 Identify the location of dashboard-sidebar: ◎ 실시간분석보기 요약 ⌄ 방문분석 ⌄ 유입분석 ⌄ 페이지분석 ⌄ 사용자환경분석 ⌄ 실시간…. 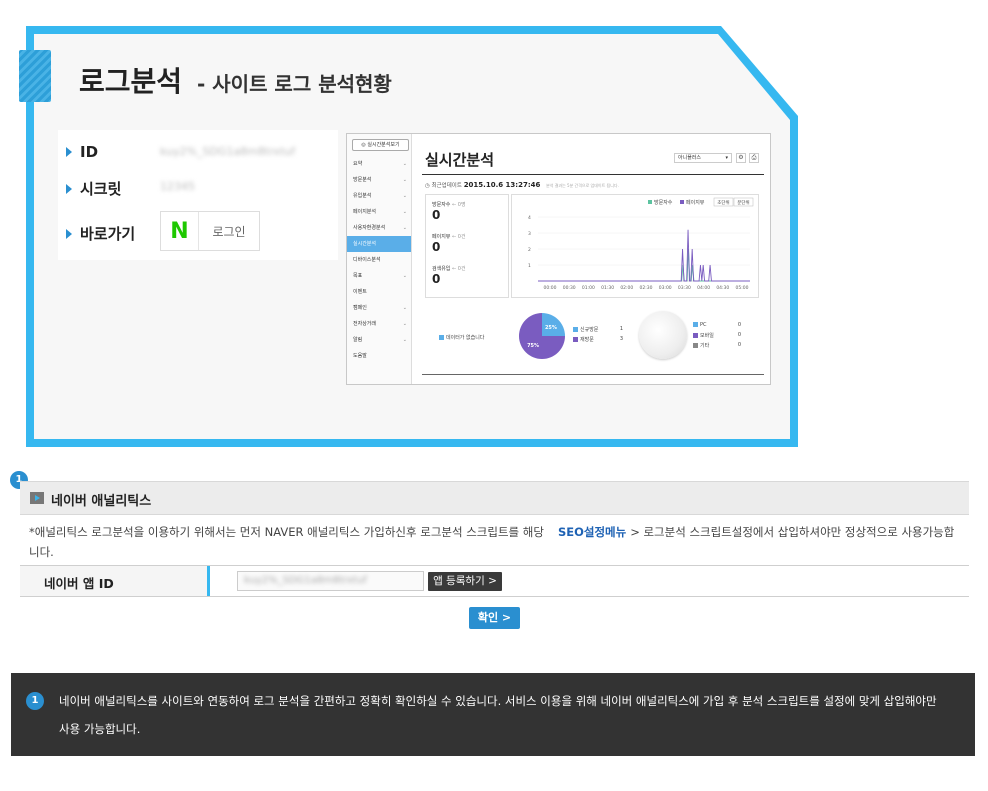
(379, 259).